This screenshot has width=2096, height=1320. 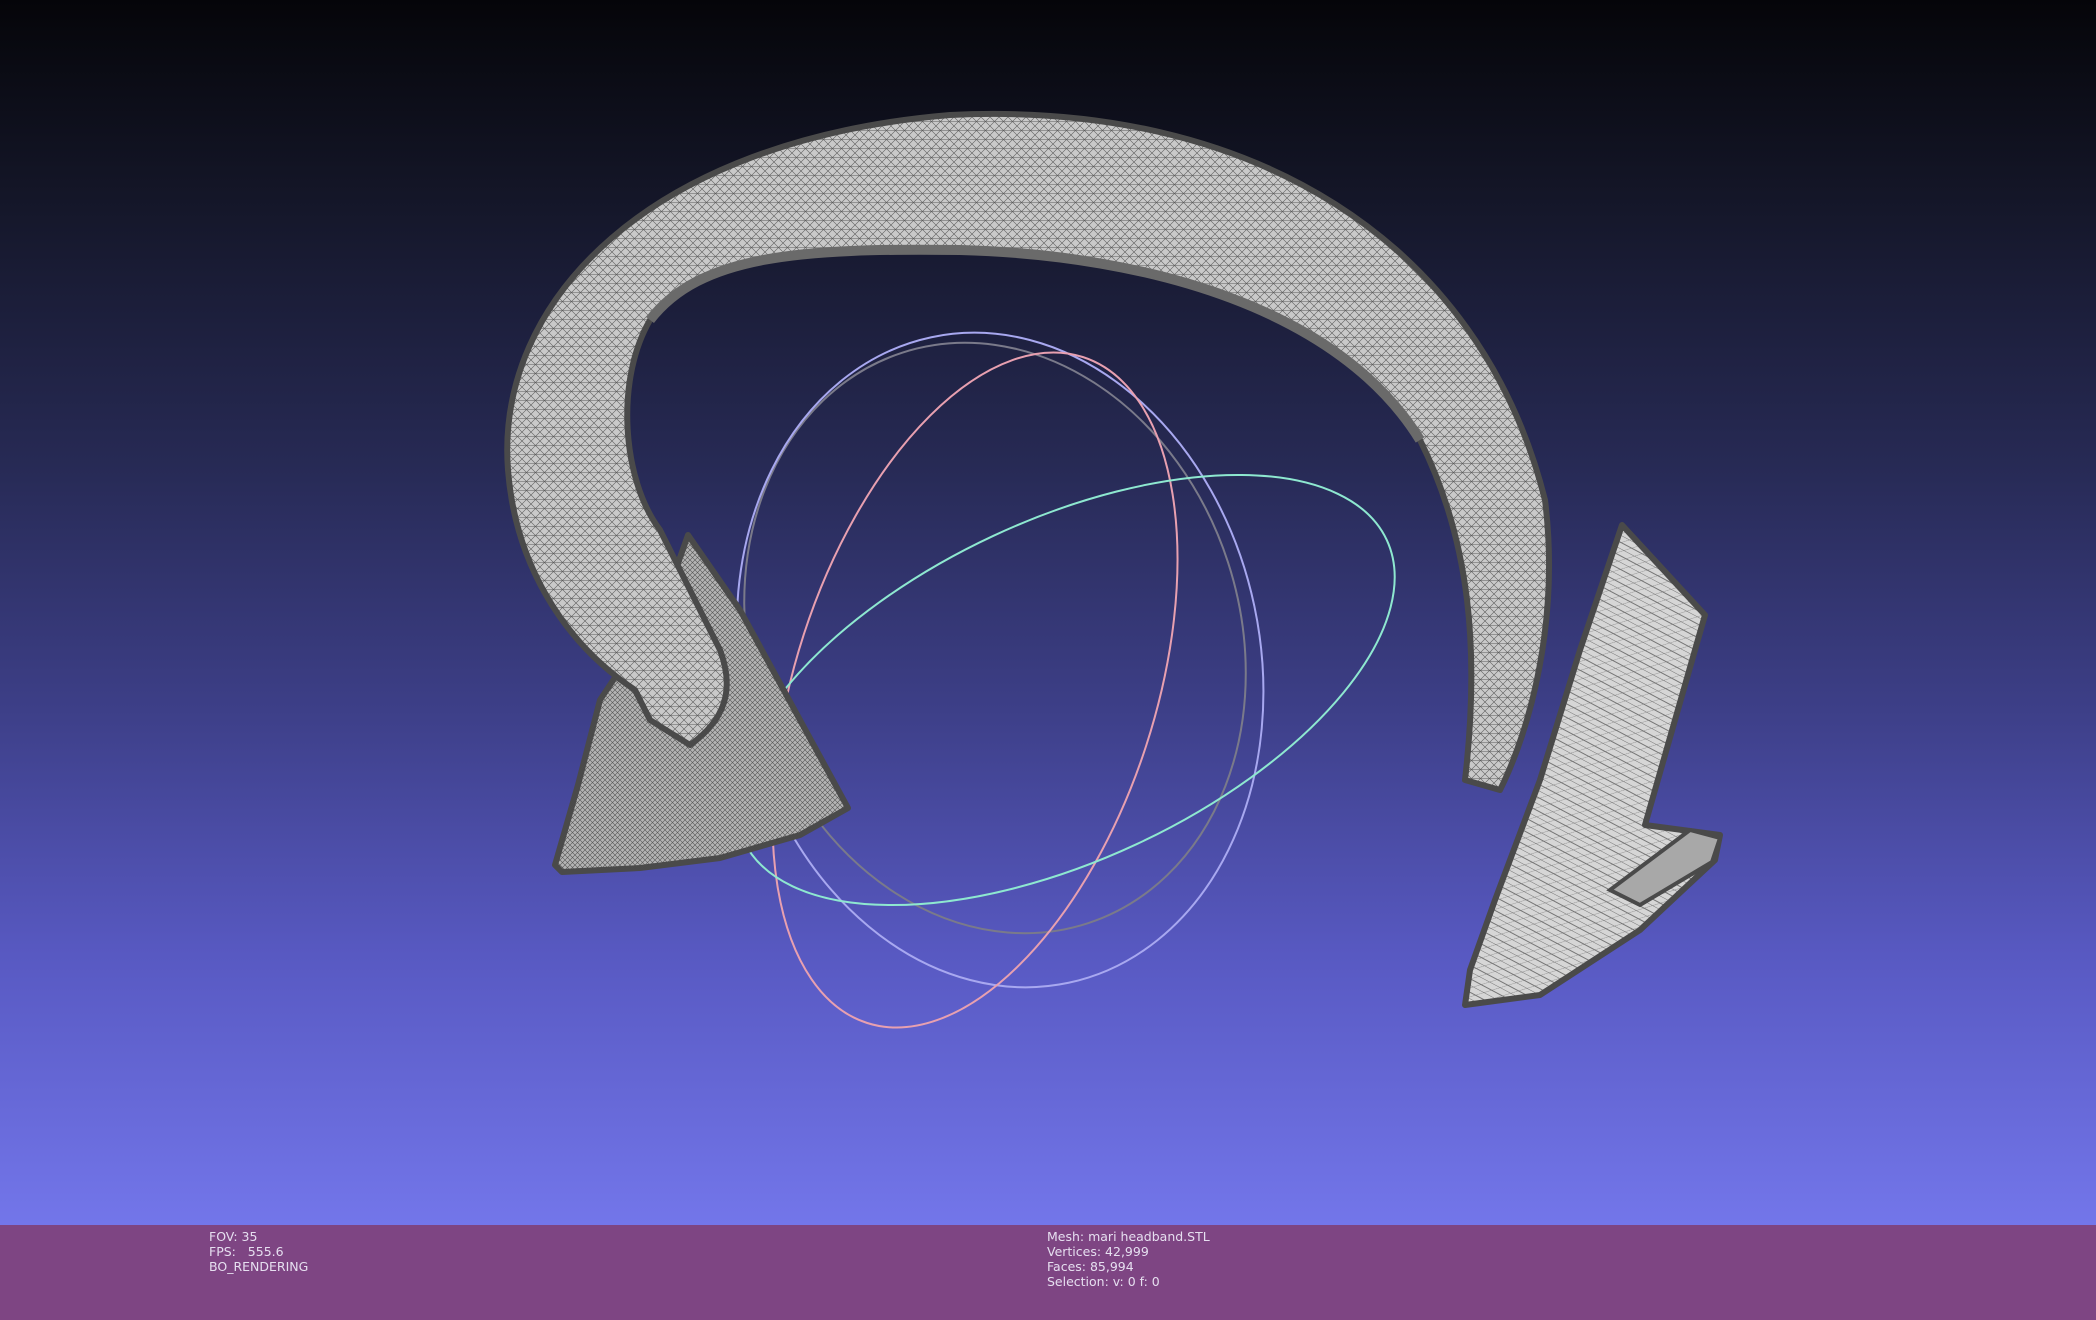 What do you see at coordinates (1128, 1236) in the screenshot?
I see `mesh-name-label: Mesh: mari headband.STL` at bounding box center [1128, 1236].